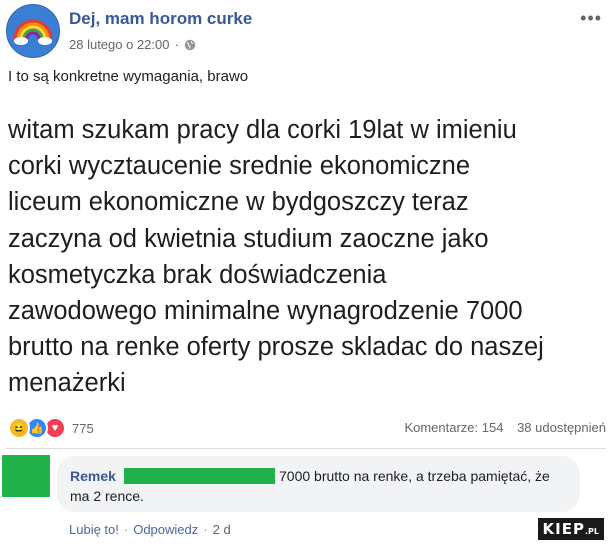  I want to click on kiep-watermark: KIEP.PL, so click(570, 529).